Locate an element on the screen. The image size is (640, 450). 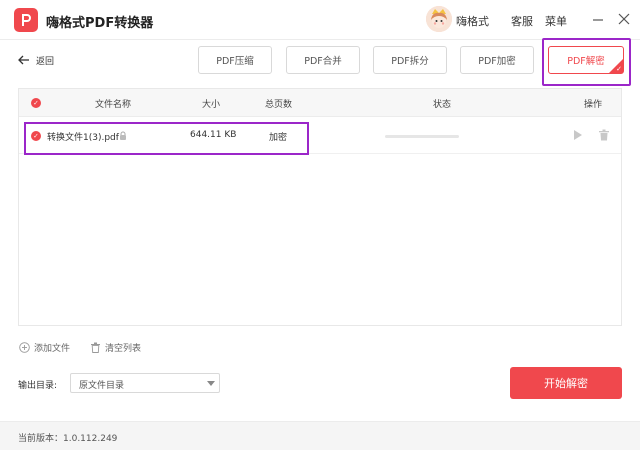
play-icon is located at coordinates (577, 135).